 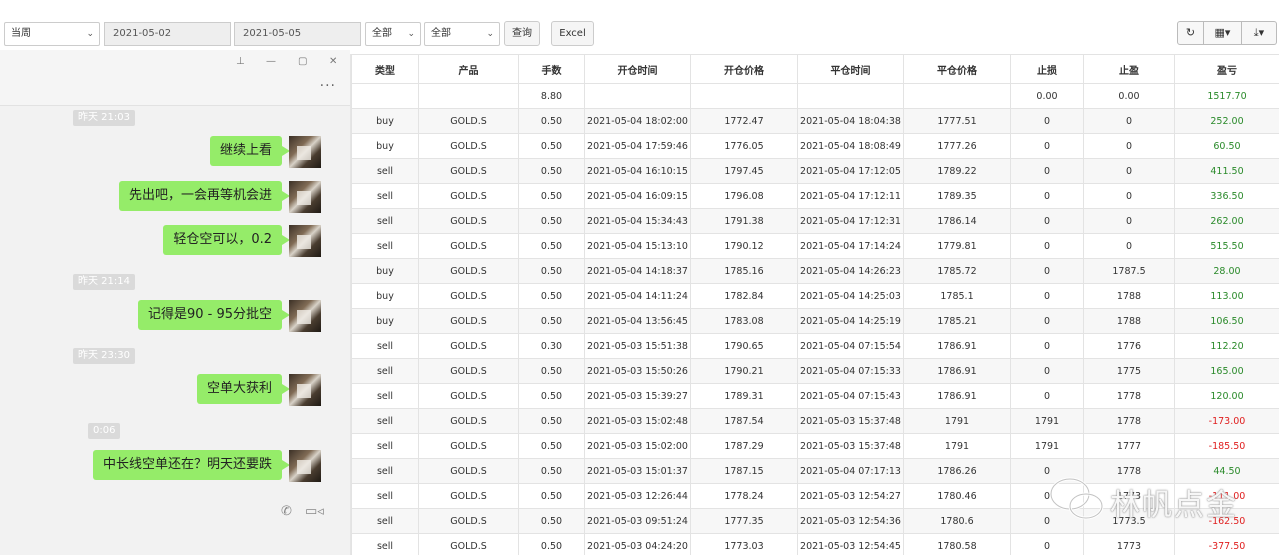 What do you see at coordinates (314, 511) in the screenshot?
I see `video-call-icon: ▭◃` at bounding box center [314, 511].